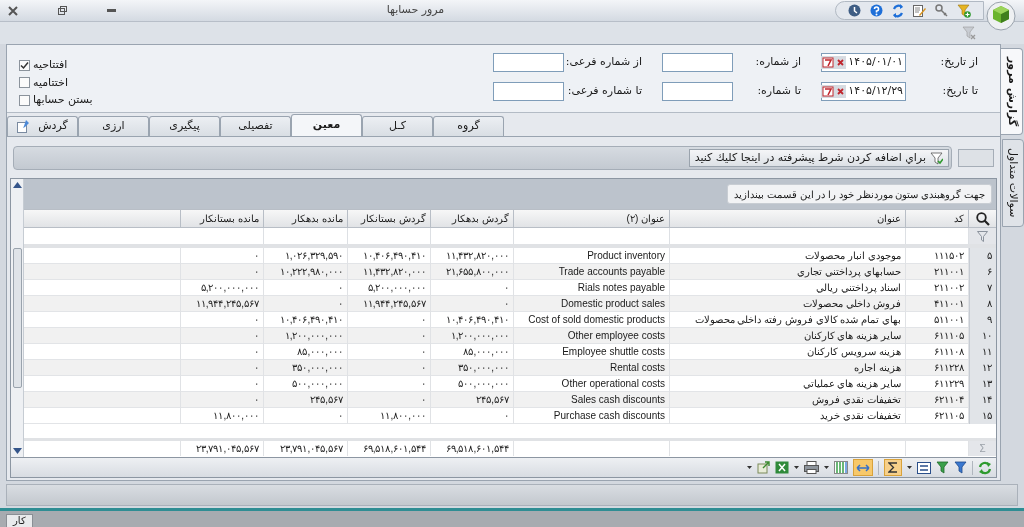  Describe the element at coordinates (982, 400) in the screenshot. I see `row-number: ۱۴` at that location.